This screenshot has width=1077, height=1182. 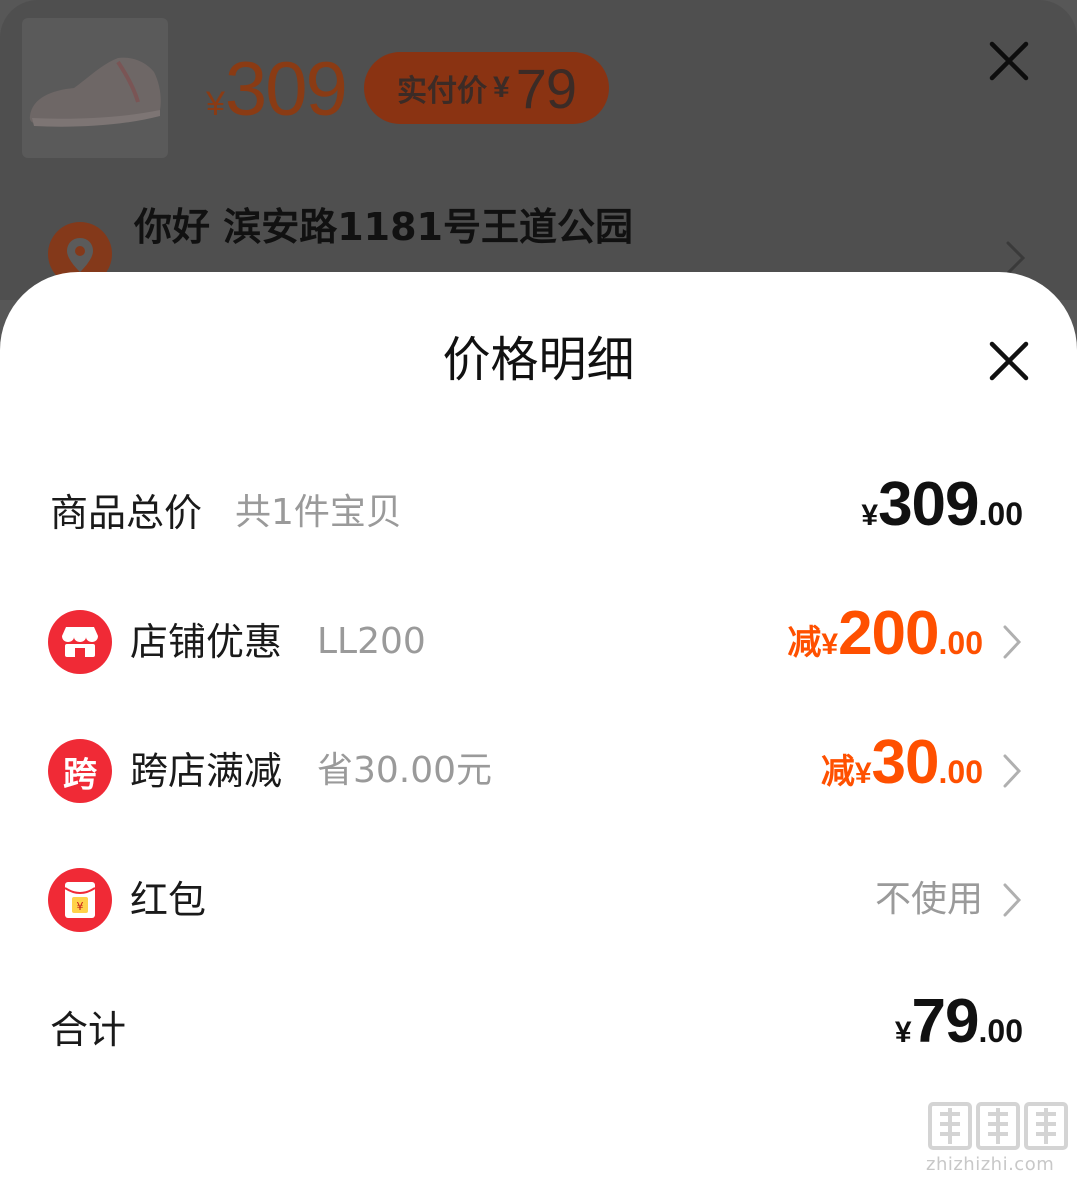 What do you see at coordinates (88, 1030) in the screenshot?
I see `total-label: 合计` at bounding box center [88, 1030].